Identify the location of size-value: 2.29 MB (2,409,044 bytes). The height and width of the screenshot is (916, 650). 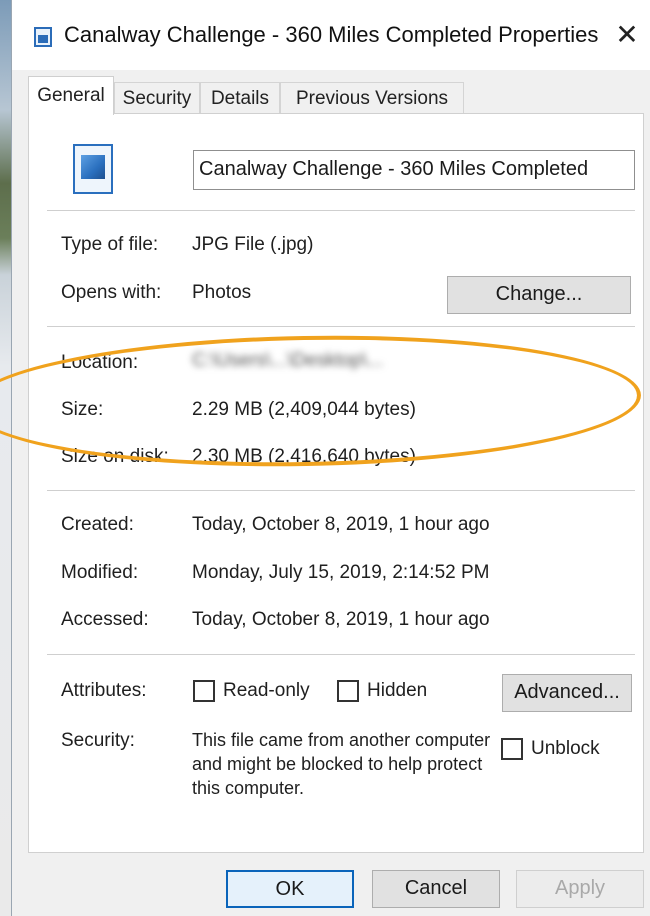
(304, 409).